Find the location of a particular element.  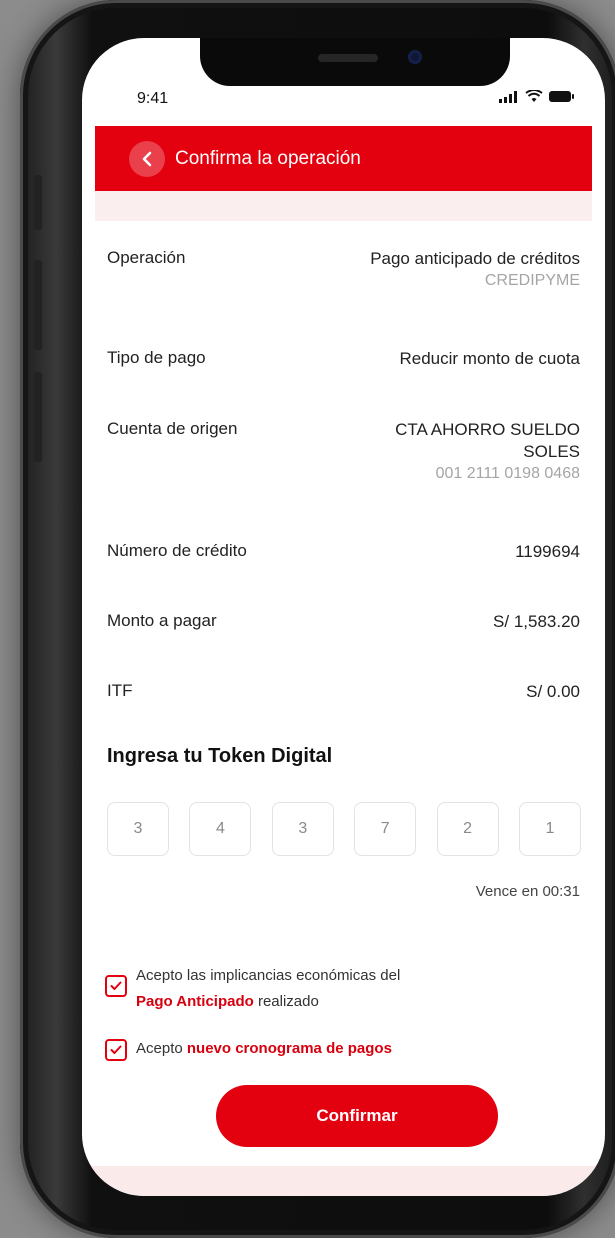

signal-icon is located at coordinates (508, 96).